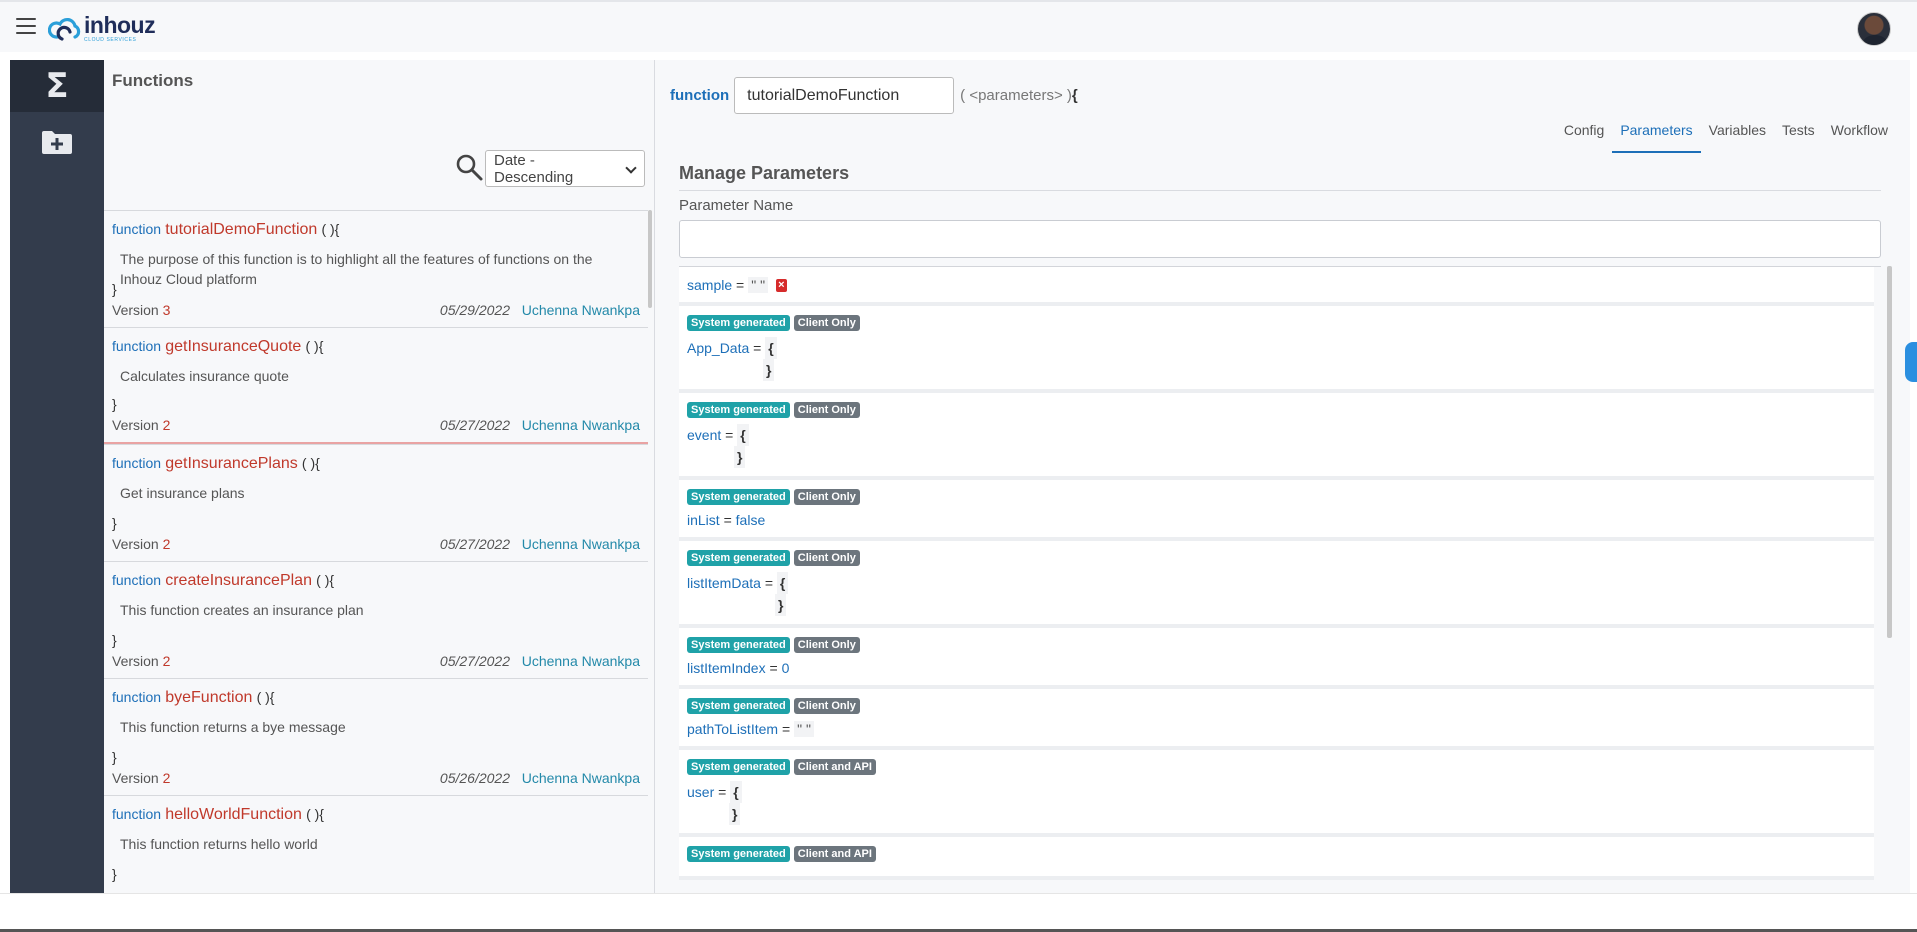 The width and height of the screenshot is (1917, 932). Describe the element at coordinates (1276, 858) in the screenshot. I see `param-row: System generatedClient and API` at that location.